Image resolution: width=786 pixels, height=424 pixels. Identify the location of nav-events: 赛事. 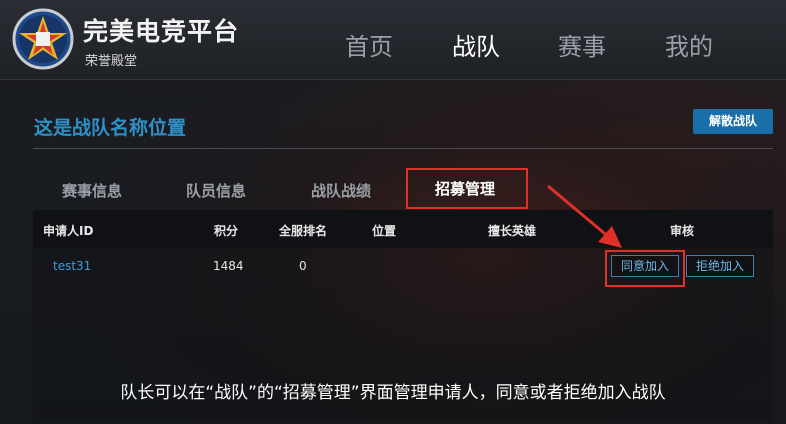
(582, 44).